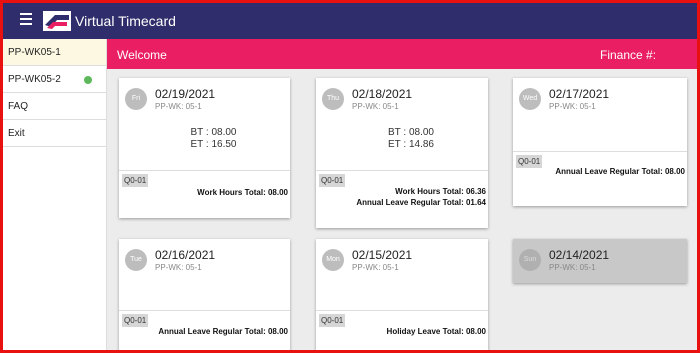  Describe the element at coordinates (142, 55) in the screenshot. I see `welcome-text: Welcome` at that location.